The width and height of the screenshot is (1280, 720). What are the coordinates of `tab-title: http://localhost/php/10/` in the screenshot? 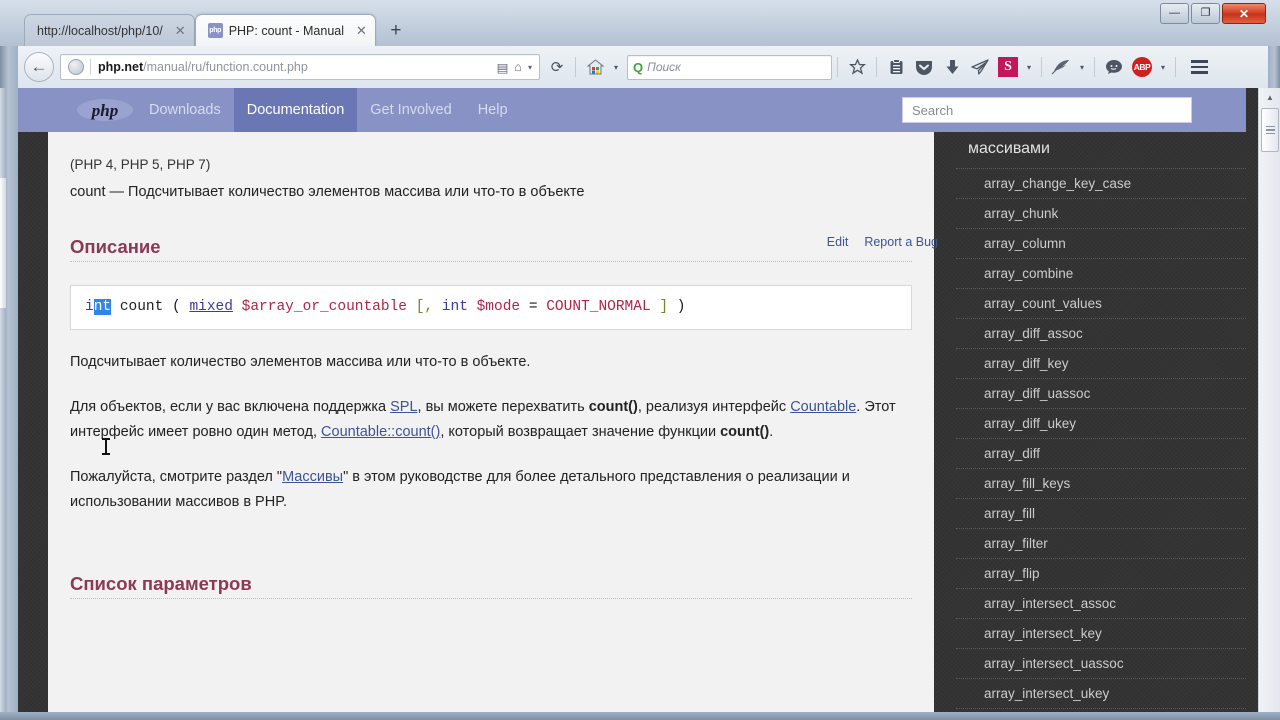 It's located at (100, 30).